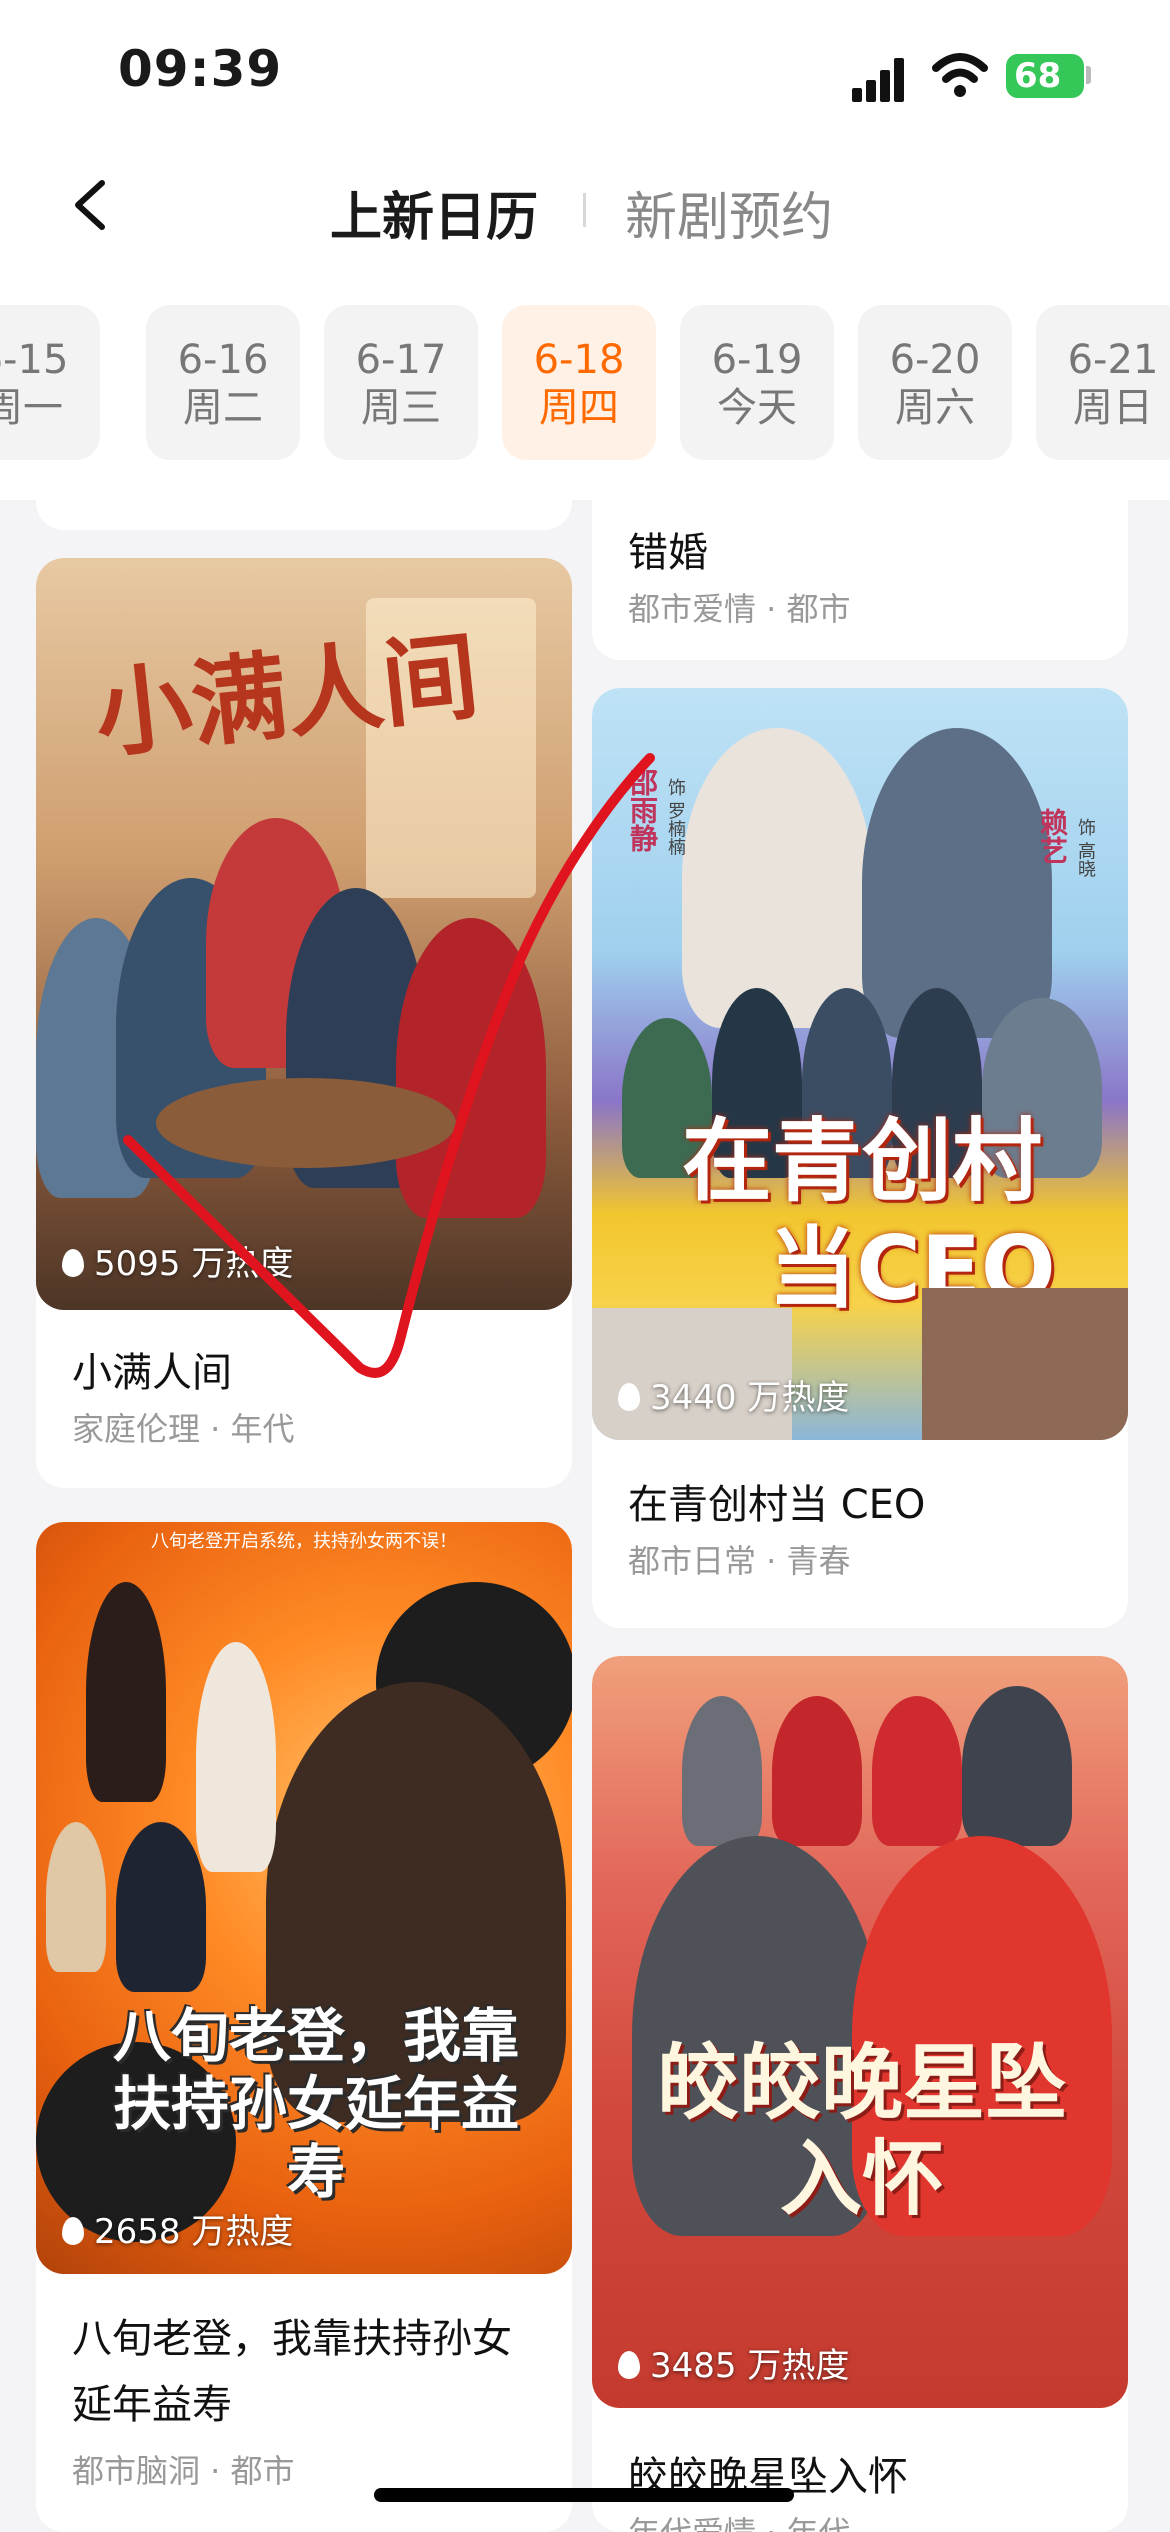  What do you see at coordinates (34, 360) in the screenshot?
I see `date-label: 6-15` at bounding box center [34, 360].